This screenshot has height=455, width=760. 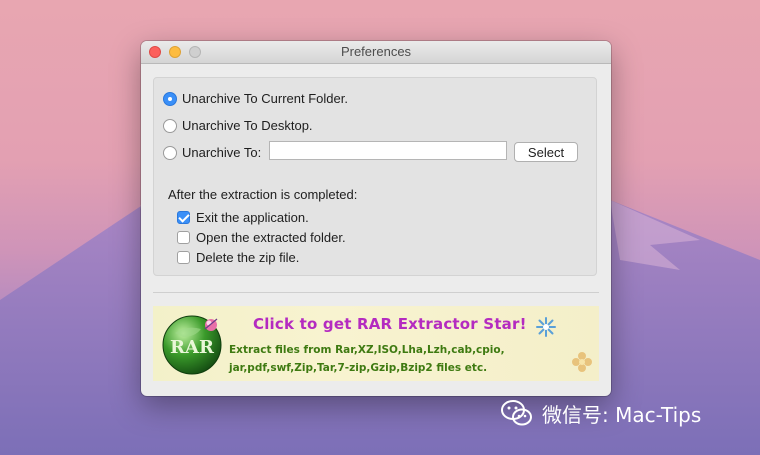 I want to click on radio-current-folder, so click(x=170, y=98).